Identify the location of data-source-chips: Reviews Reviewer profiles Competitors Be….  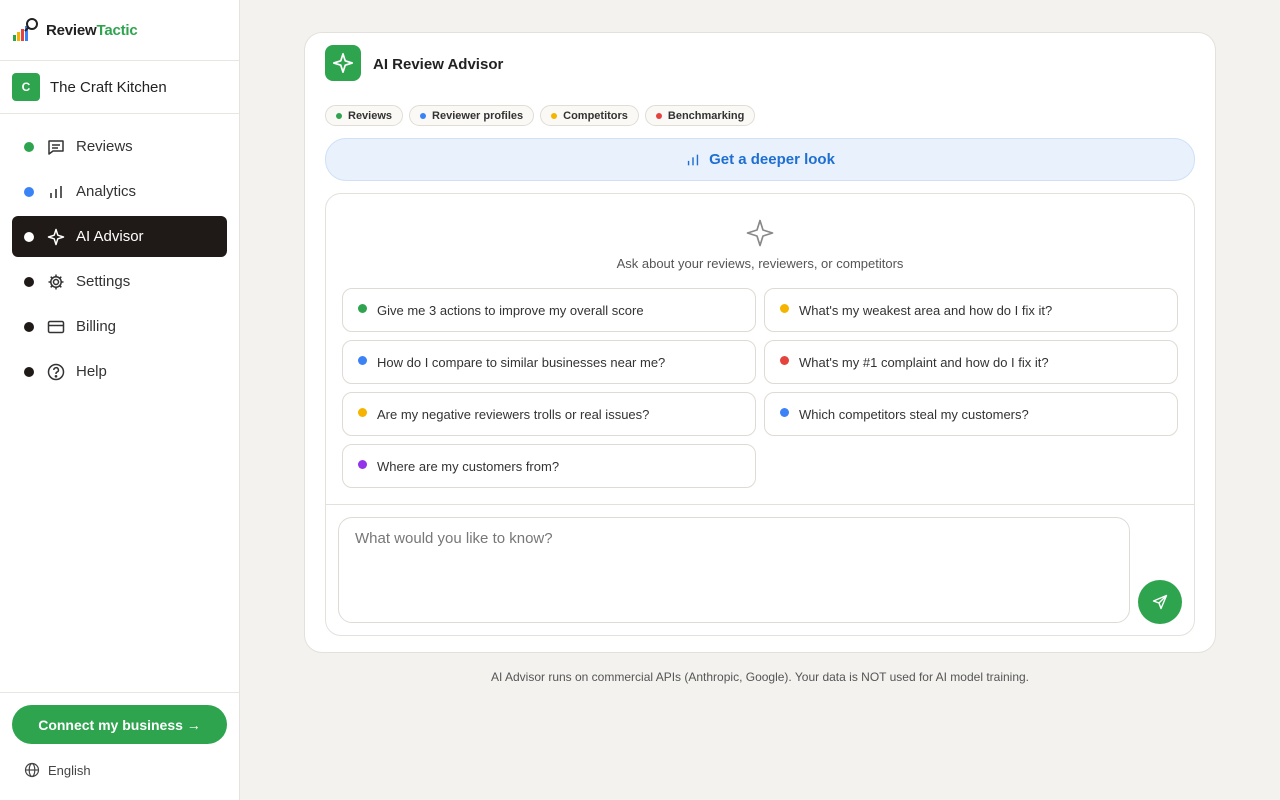
(540, 115).